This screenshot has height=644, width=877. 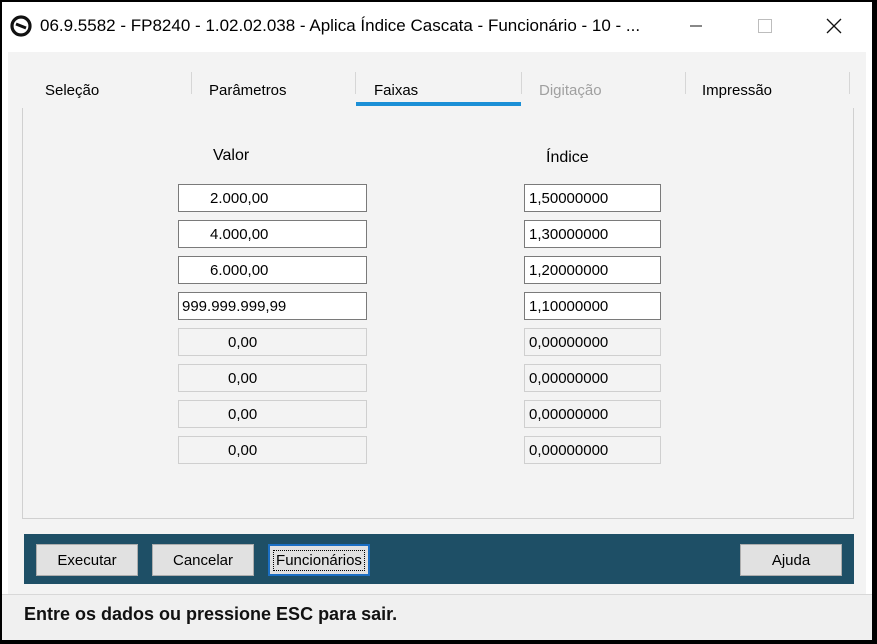 I want to click on cancelar-label: Cancelar, so click(x=203, y=560).